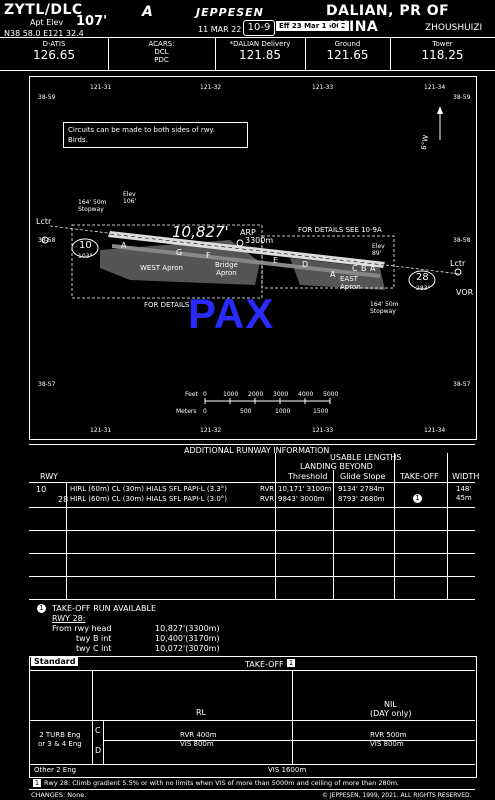 Image resolution: width=495 pixels, height=800 pixels. What do you see at coordinates (390, 704) in the screenshot?
I see `nil-header: NIL` at bounding box center [390, 704].